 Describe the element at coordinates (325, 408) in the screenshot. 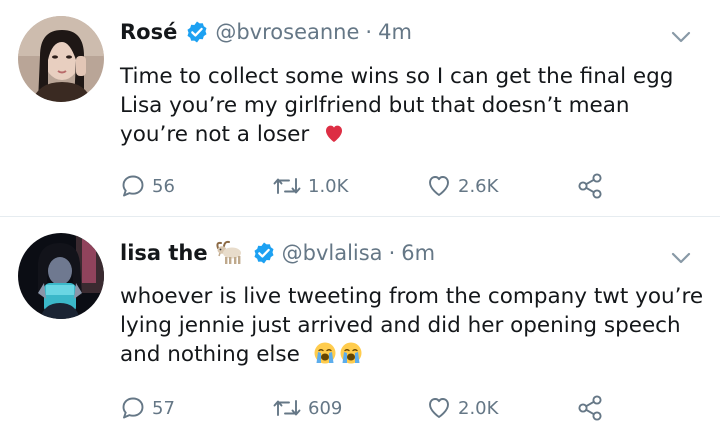

I see `retweet-count: 609` at that location.